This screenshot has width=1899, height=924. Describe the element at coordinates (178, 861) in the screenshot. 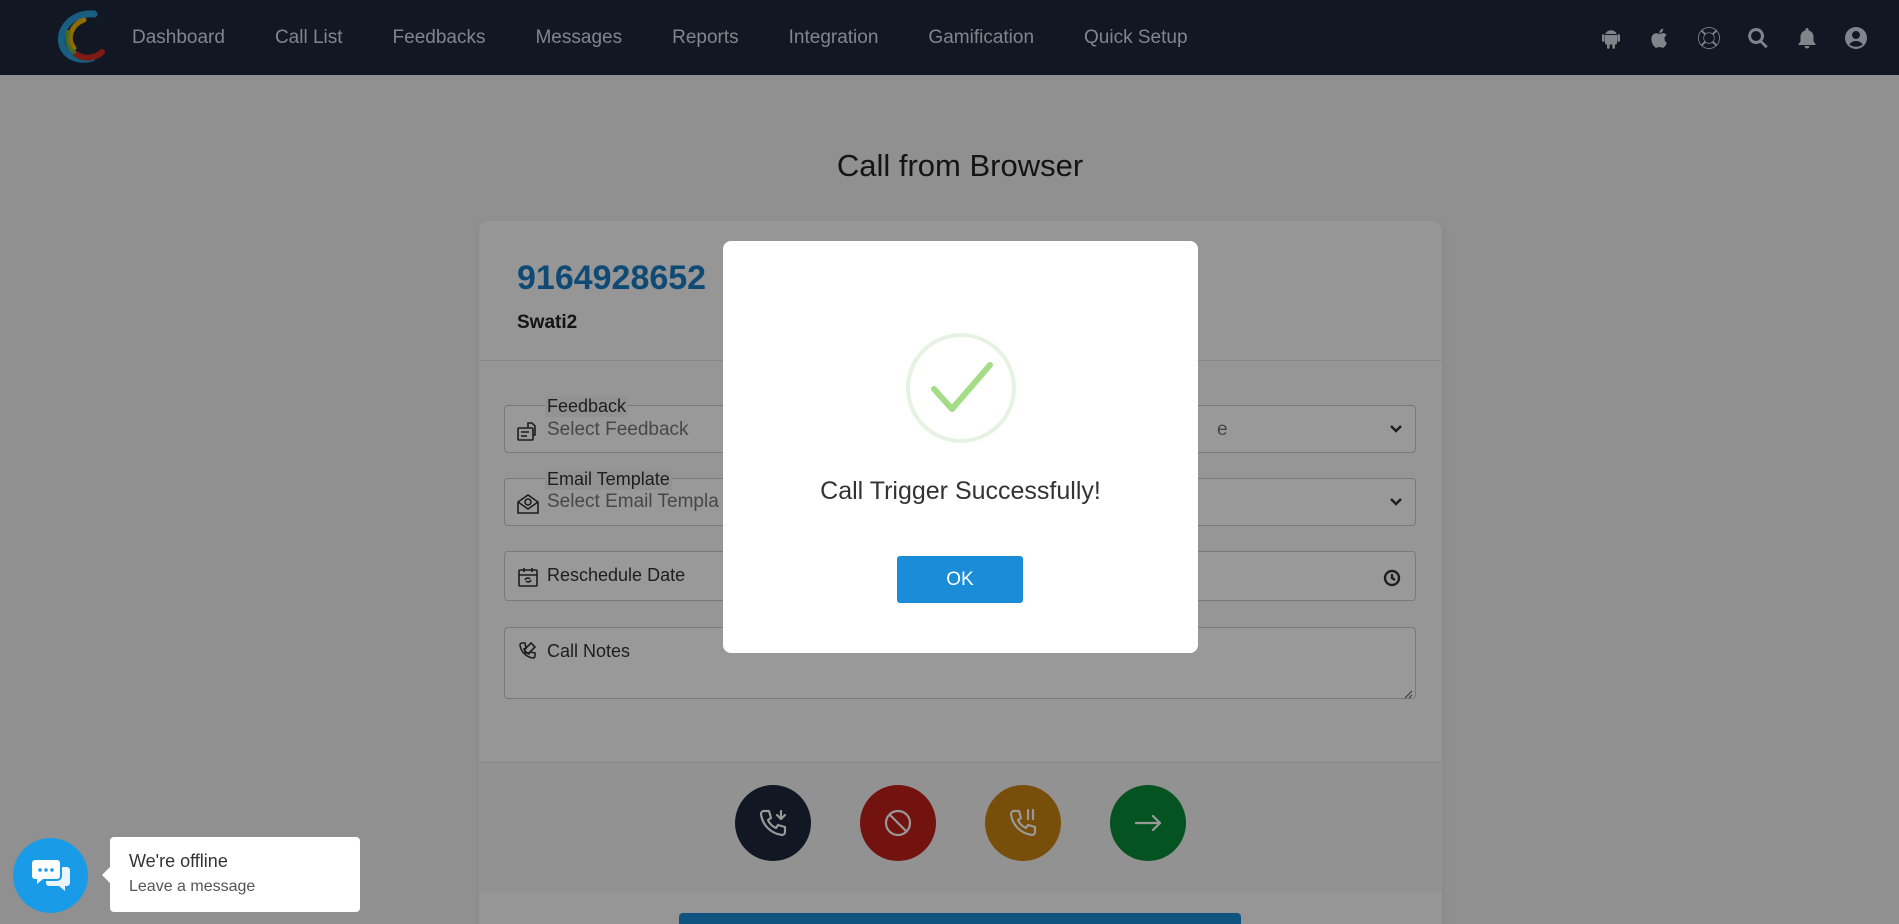

I see `chat-status-title: We're offline` at that location.